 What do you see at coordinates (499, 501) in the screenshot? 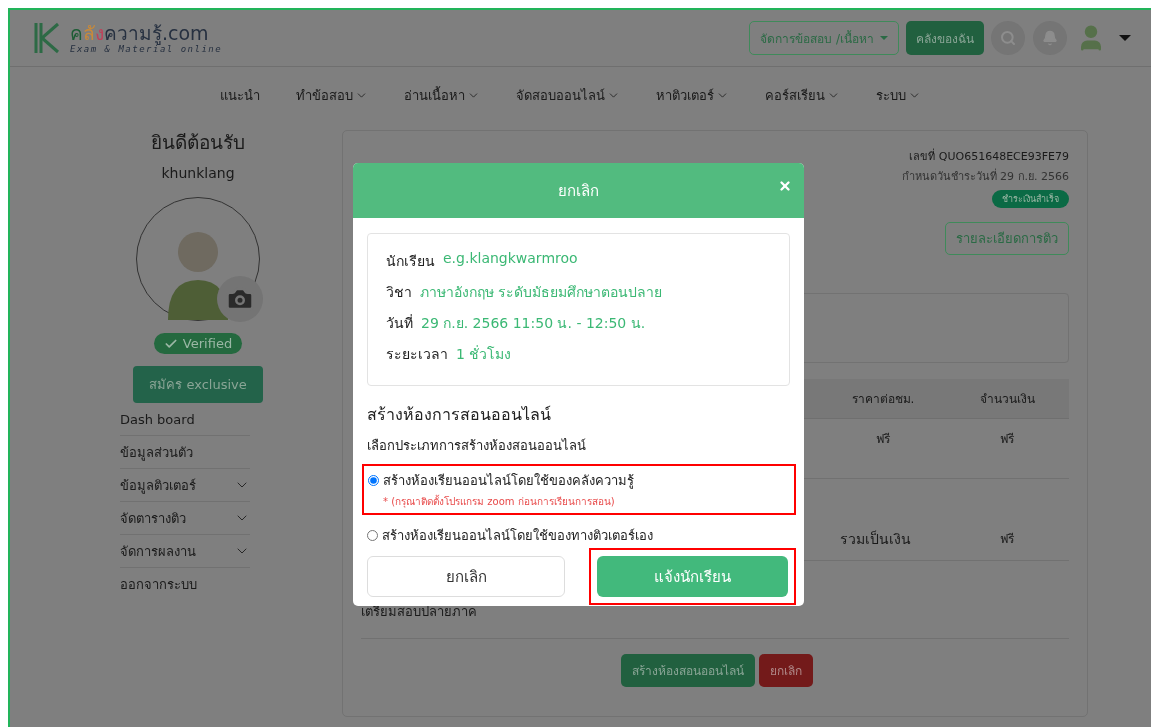
I see `option-note: * (กรุณาติดตั้งโปรแกรม zoom ก่อนการเรียนการสอน)` at bounding box center [499, 501].